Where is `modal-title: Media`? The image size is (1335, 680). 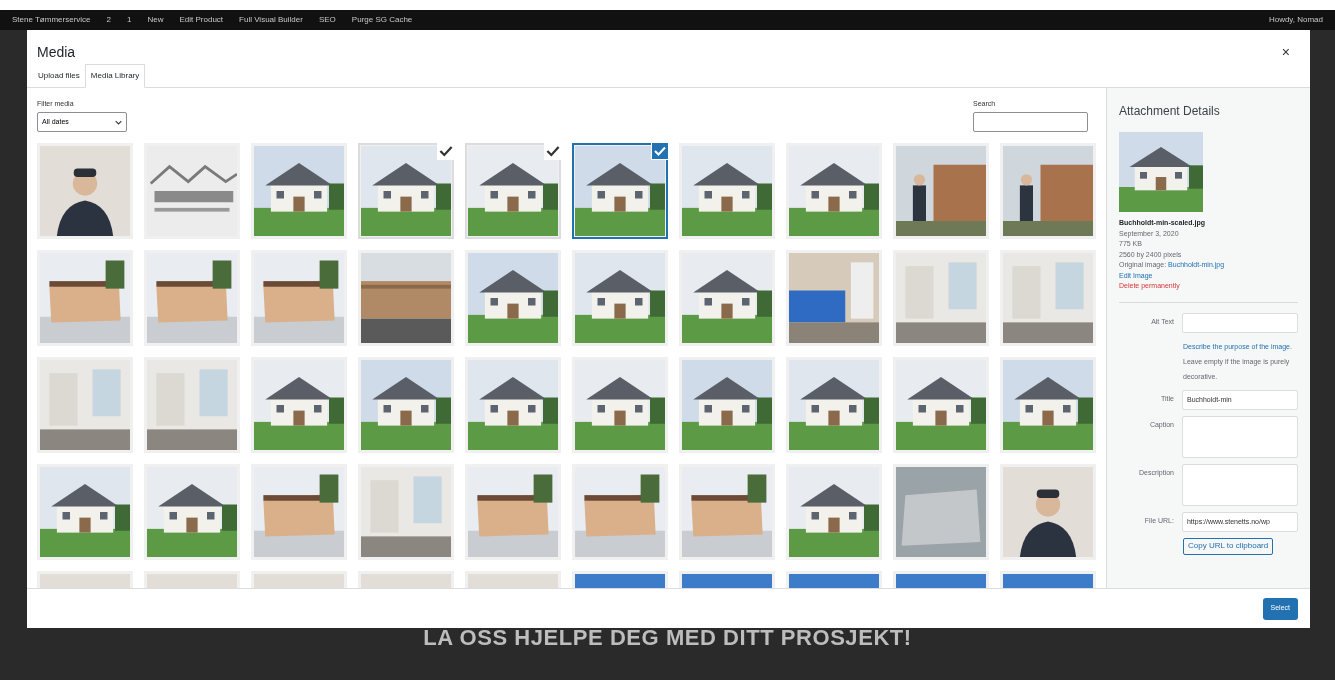
modal-title: Media is located at coordinates (56, 52).